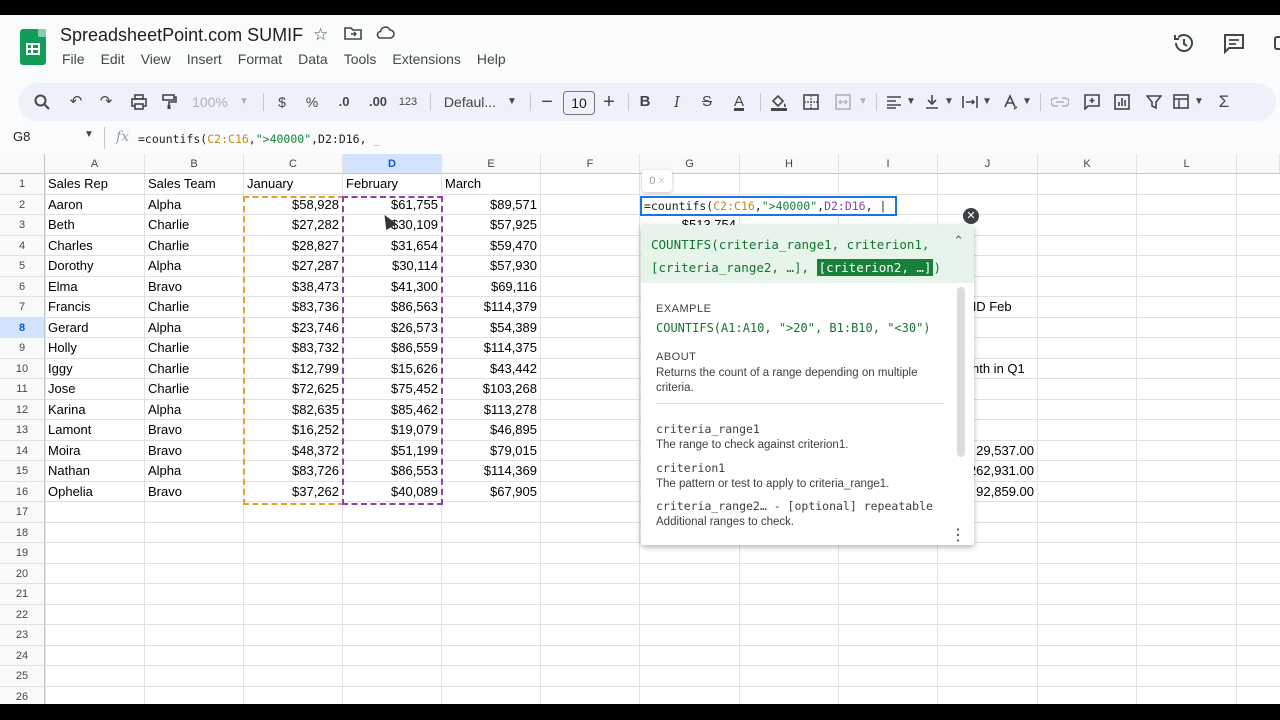 The width and height of the screenshot is (1280, 720). Describe the element at coordinates (22, 184) in the screenshot. I see `row-header-1: 1` at that location.